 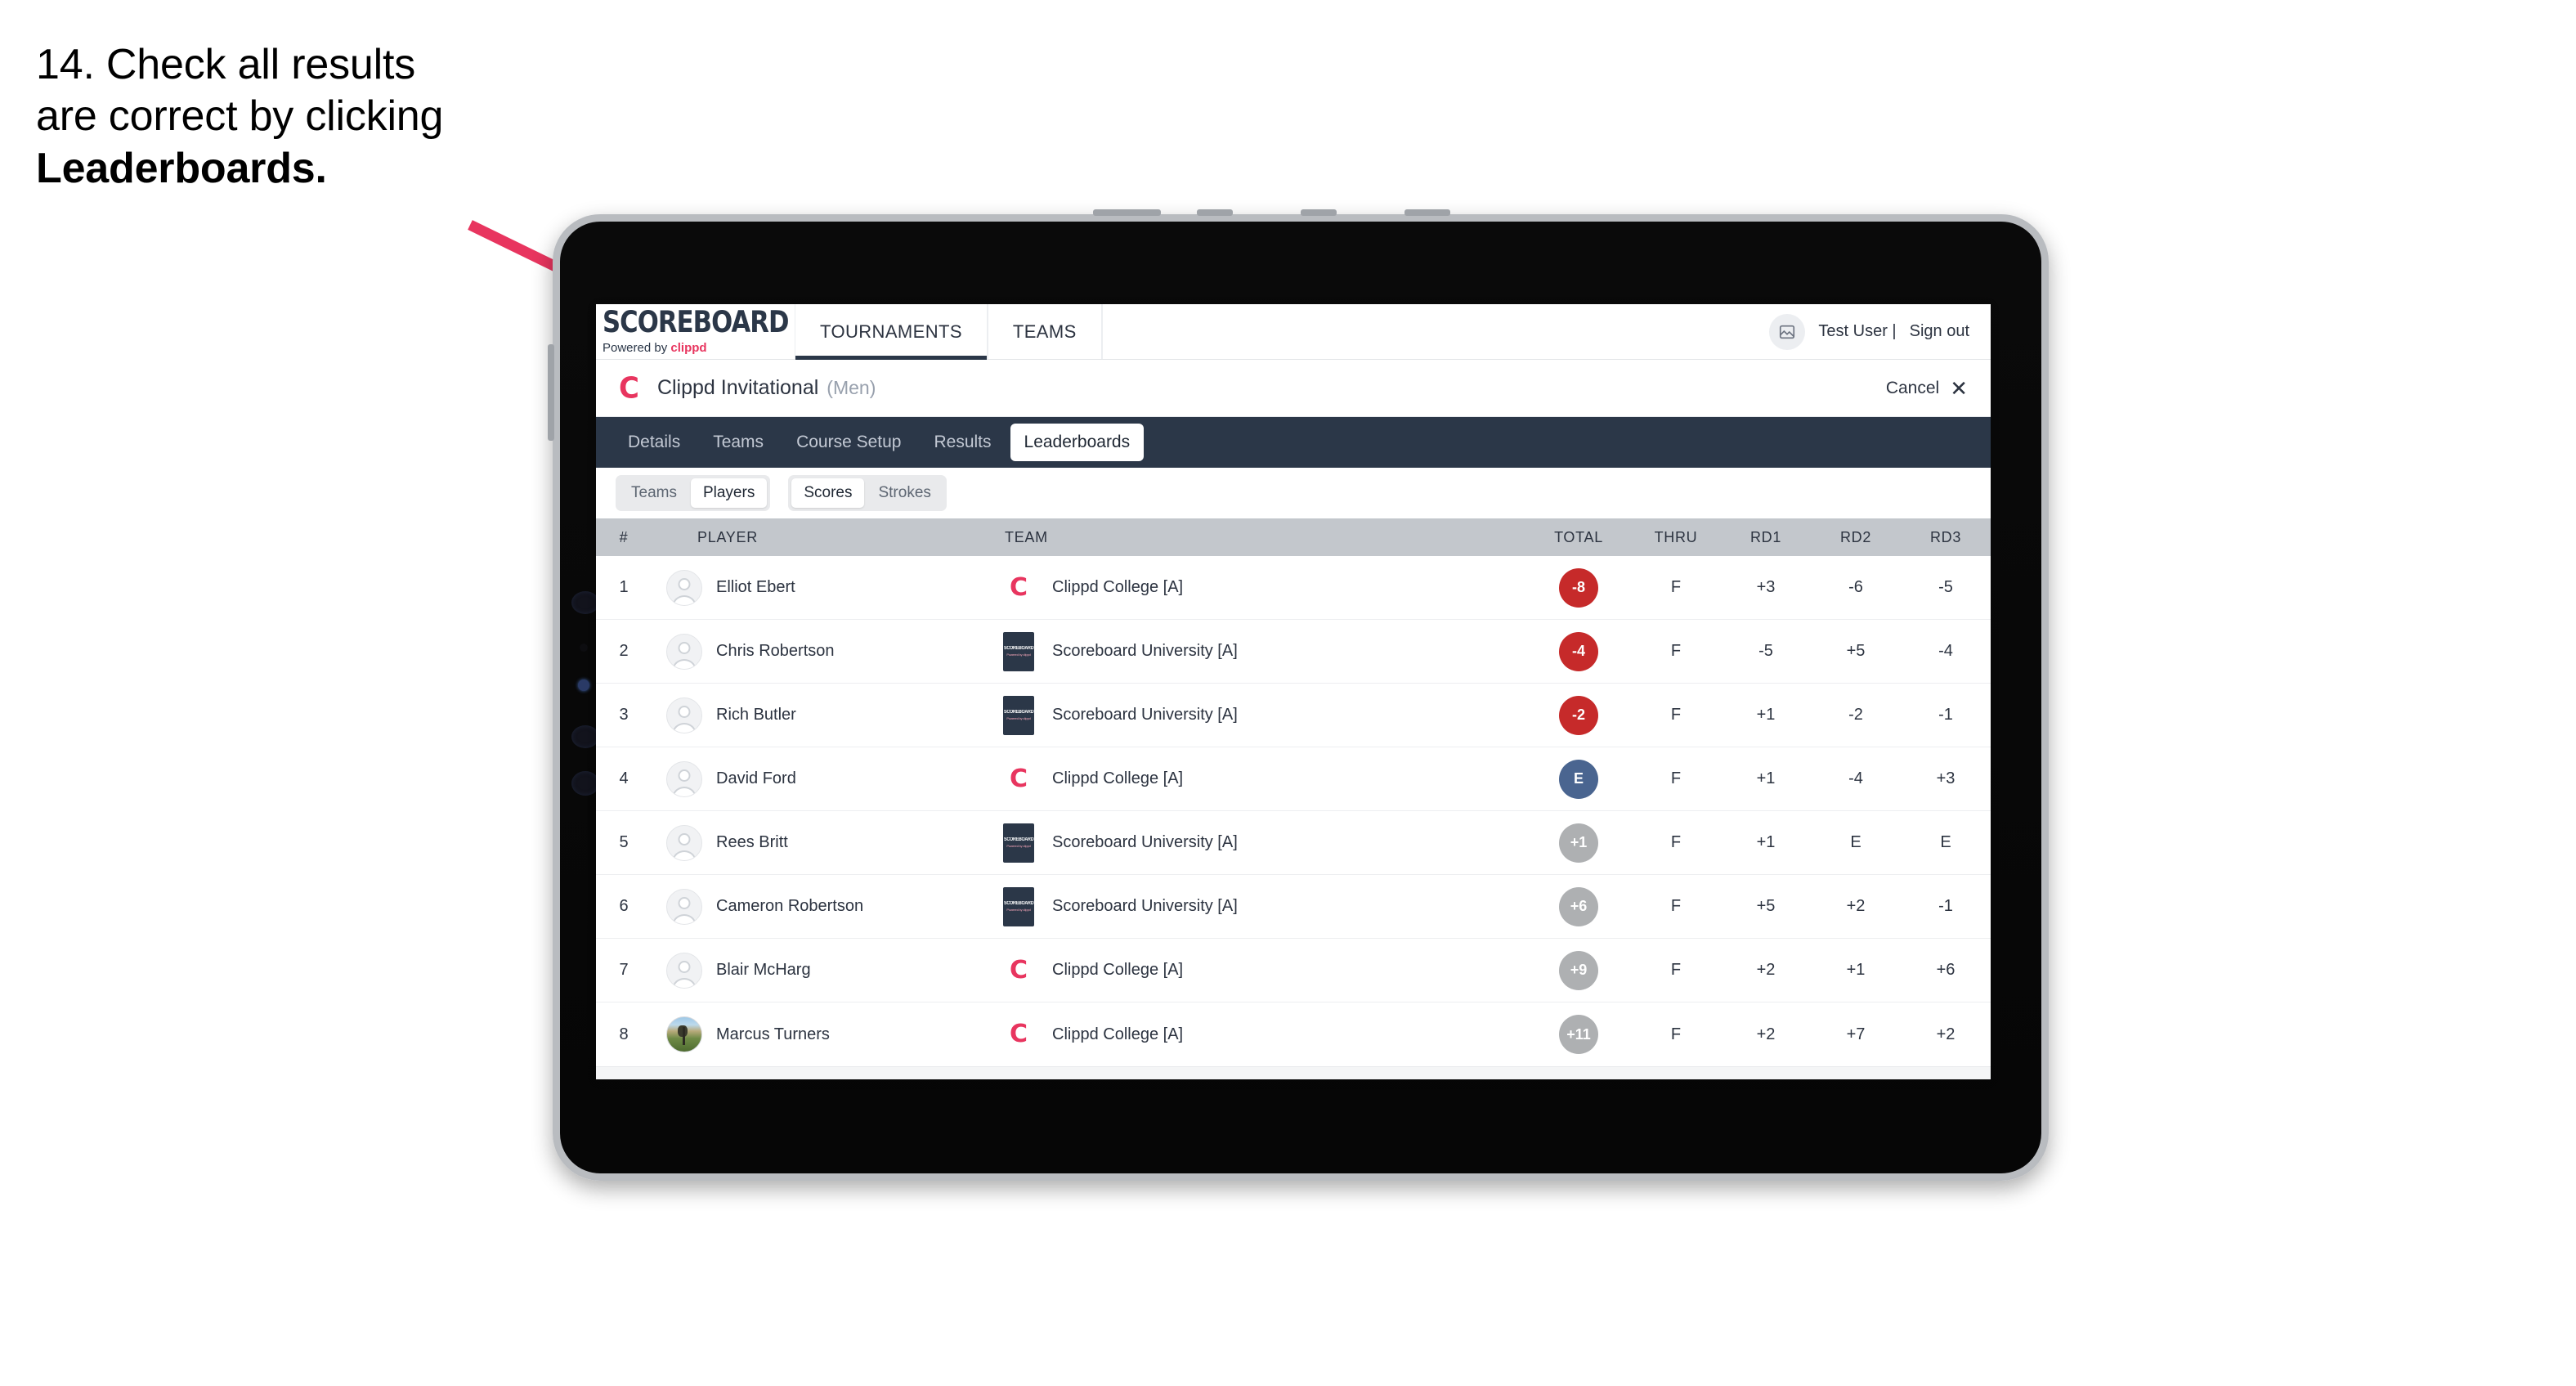 What do you see at coordinates (1856, 651) in the screenshot?
I see `row-rd2: +5` at bounding box center [1856, 651].